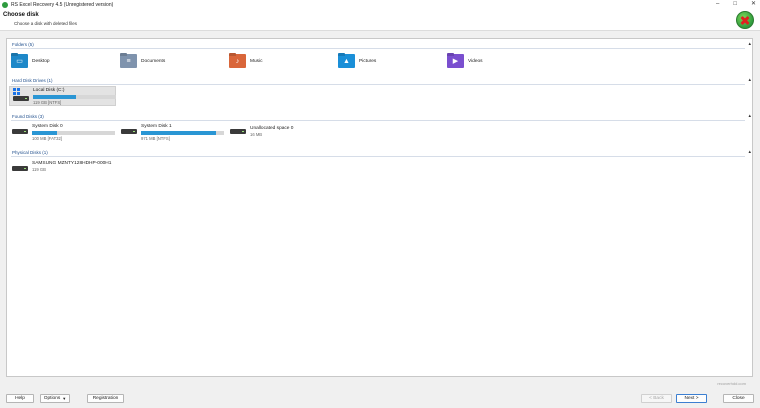 The width and height of the screenshot is (760, 408). Describe the element at coordinates (717, 4) in the screenshot. I see `minimize-icon: –` at that location.